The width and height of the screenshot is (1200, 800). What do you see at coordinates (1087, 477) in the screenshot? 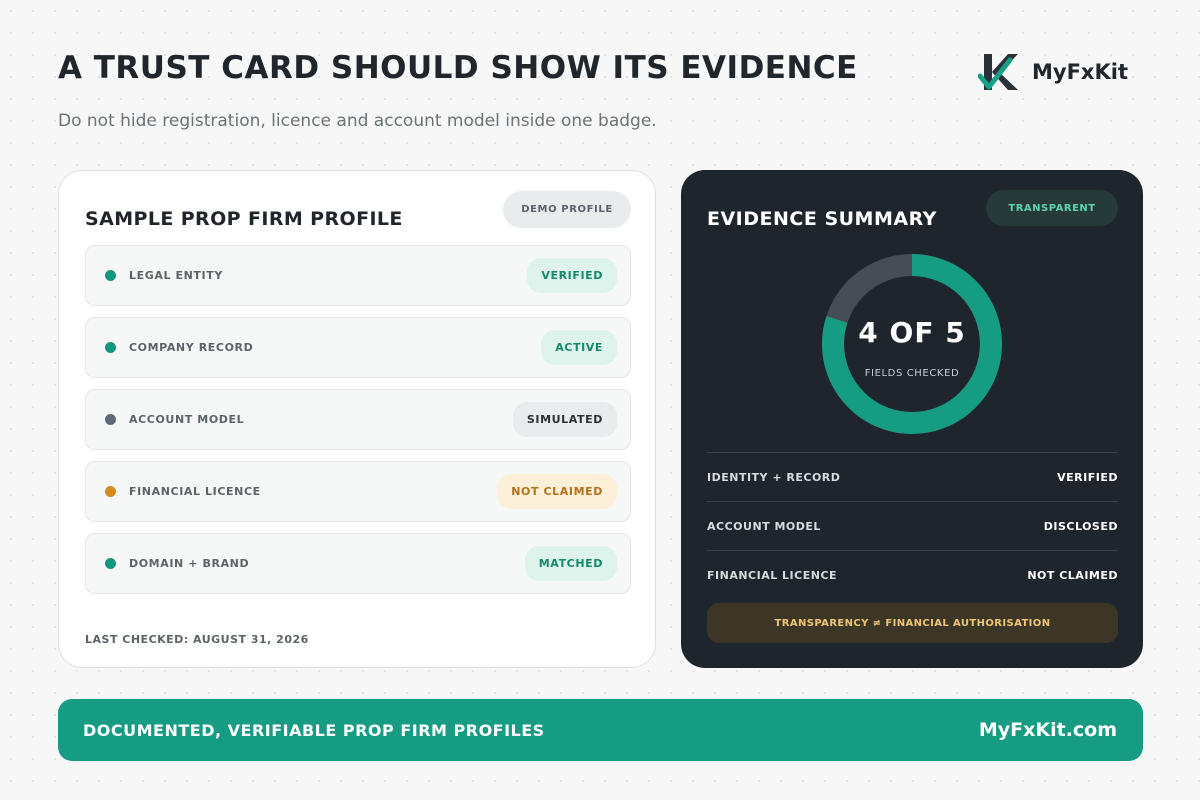
I see `summary-row-value: VERIFIED` at bounding box center [1087, 477].